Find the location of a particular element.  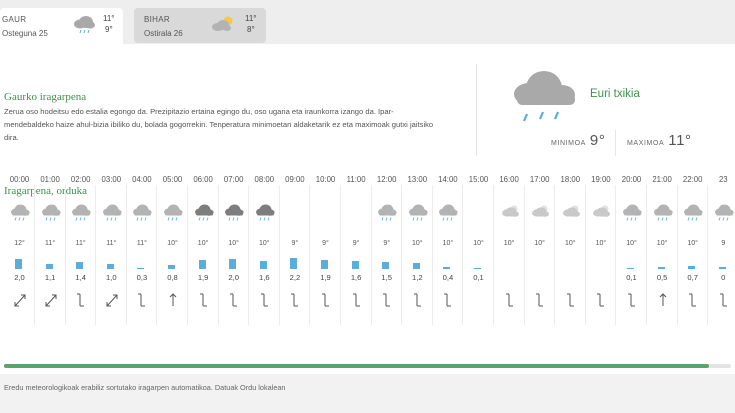

hour-column: 17:00 10° is located at coordinates (540, 250).